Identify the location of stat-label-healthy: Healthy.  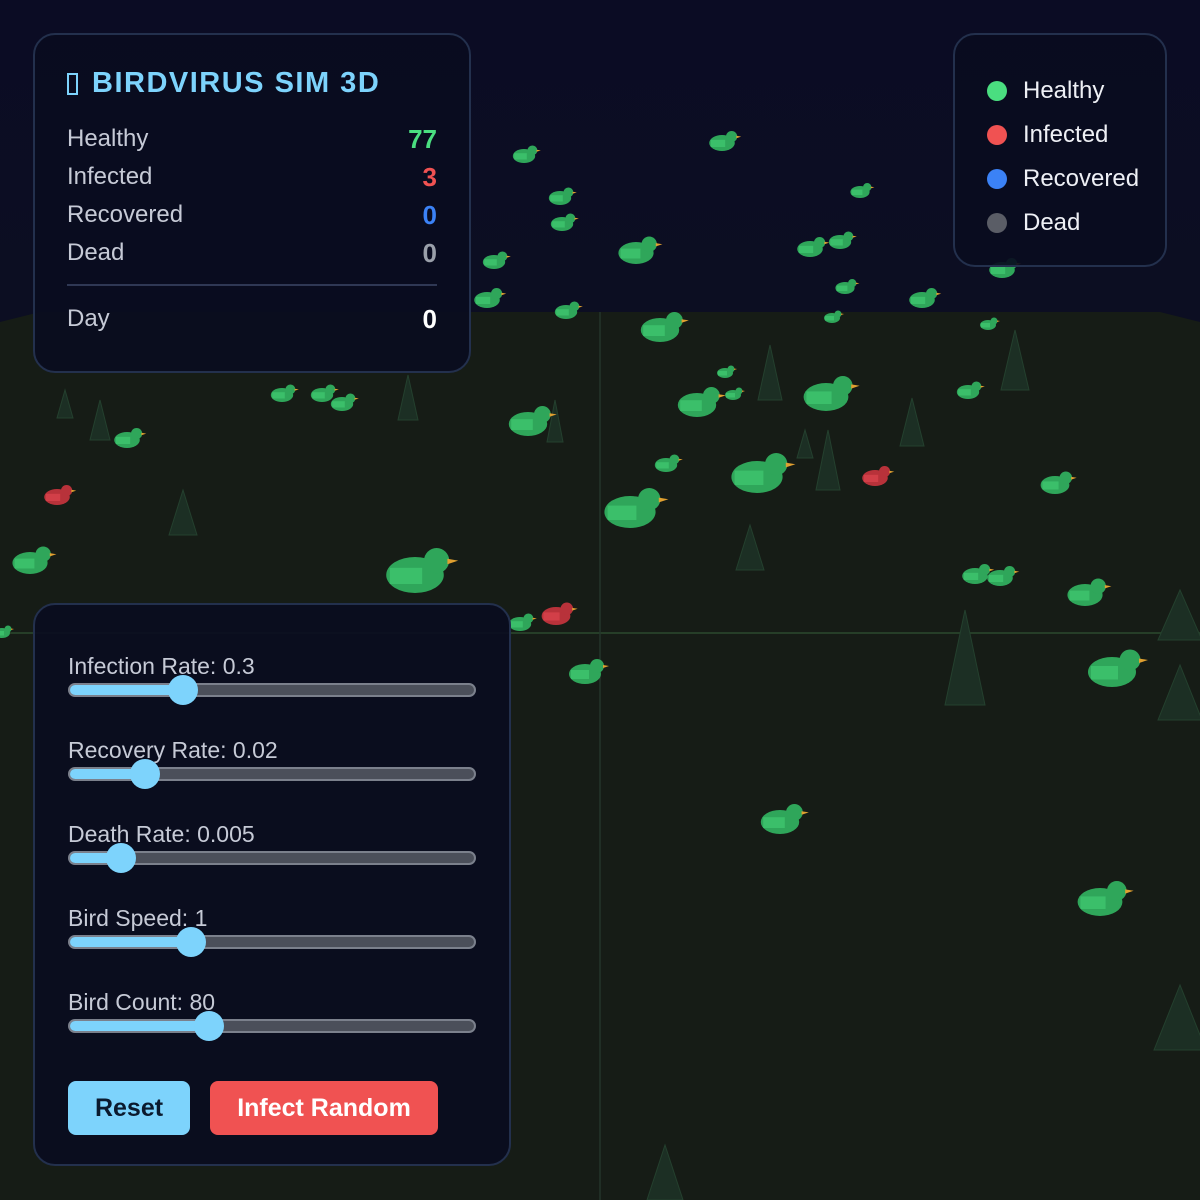
(108, 138).